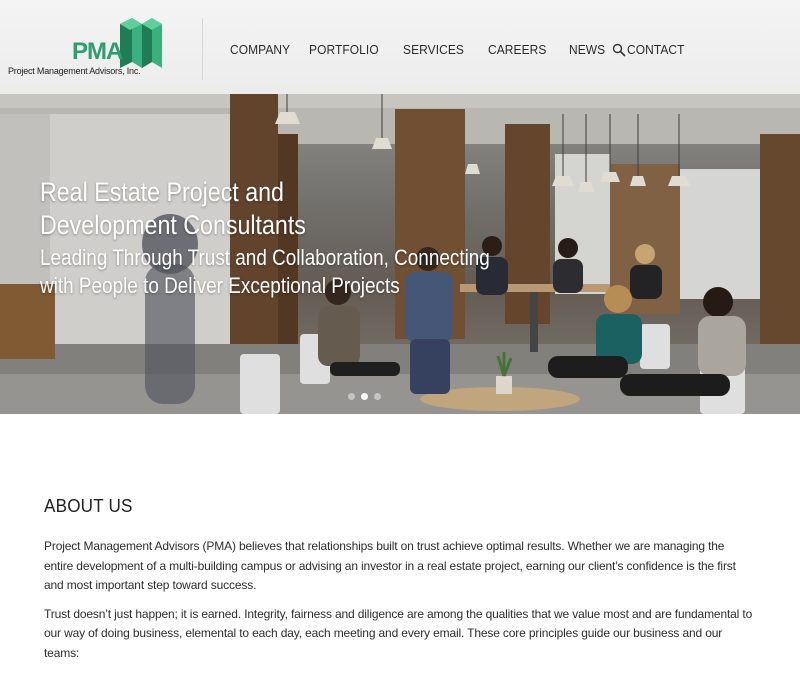  Describe the element at coordinates (656, 49) in the screenshot. I see `nav-item-contact: CONTACT` at that location.